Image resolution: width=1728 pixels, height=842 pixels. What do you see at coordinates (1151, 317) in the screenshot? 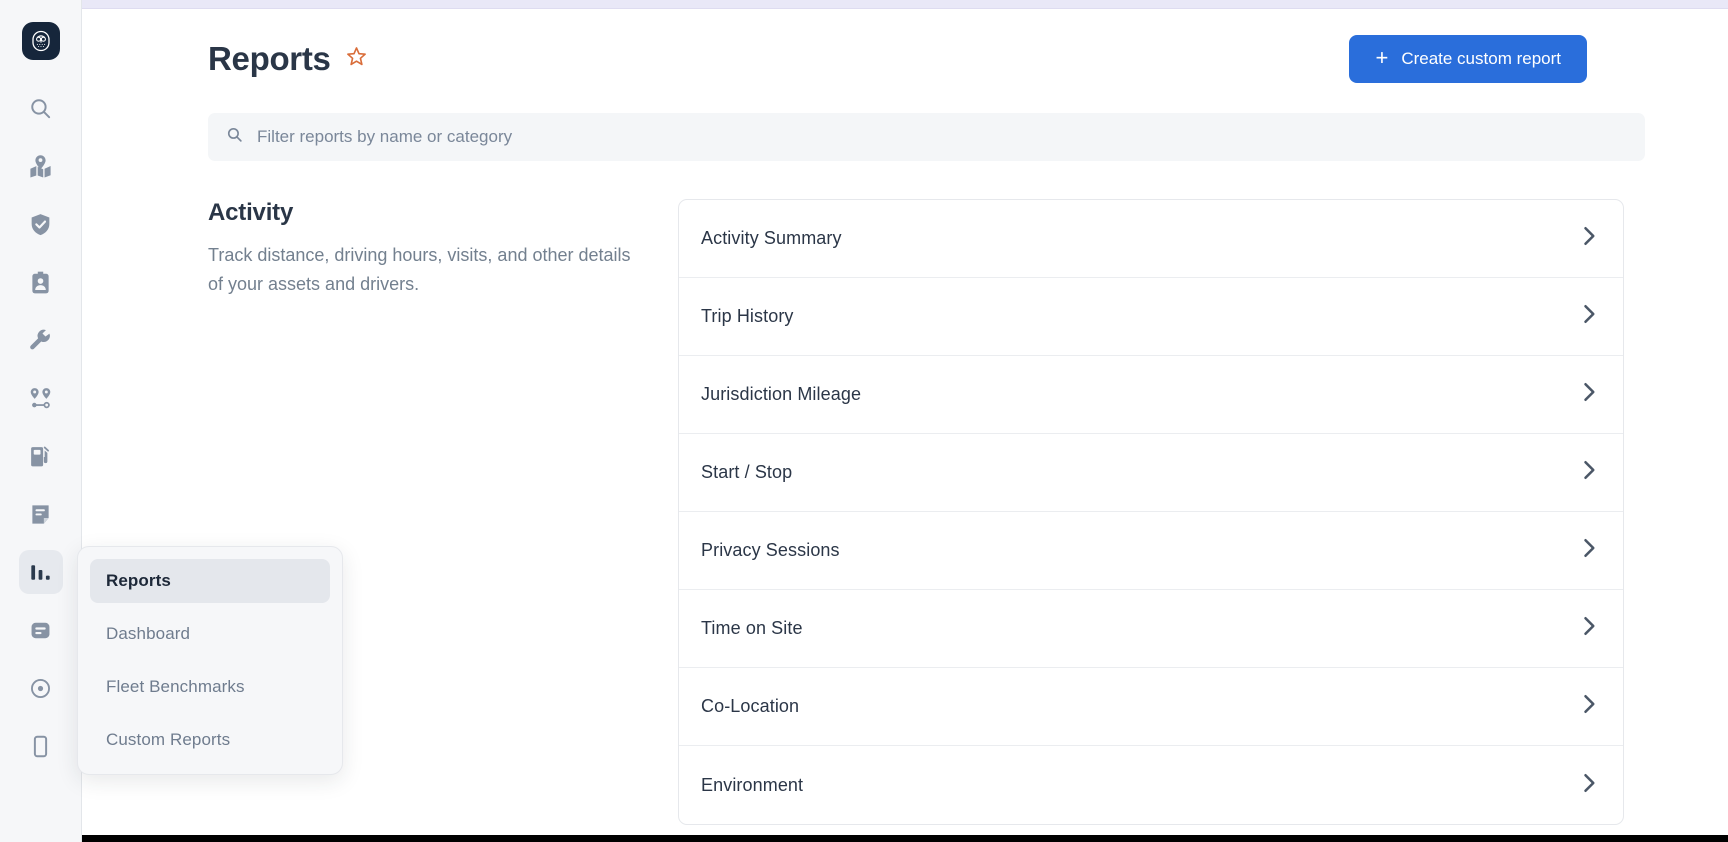
I see `report-row-trip-history: Trip History` at bounding box center [1151, 317].